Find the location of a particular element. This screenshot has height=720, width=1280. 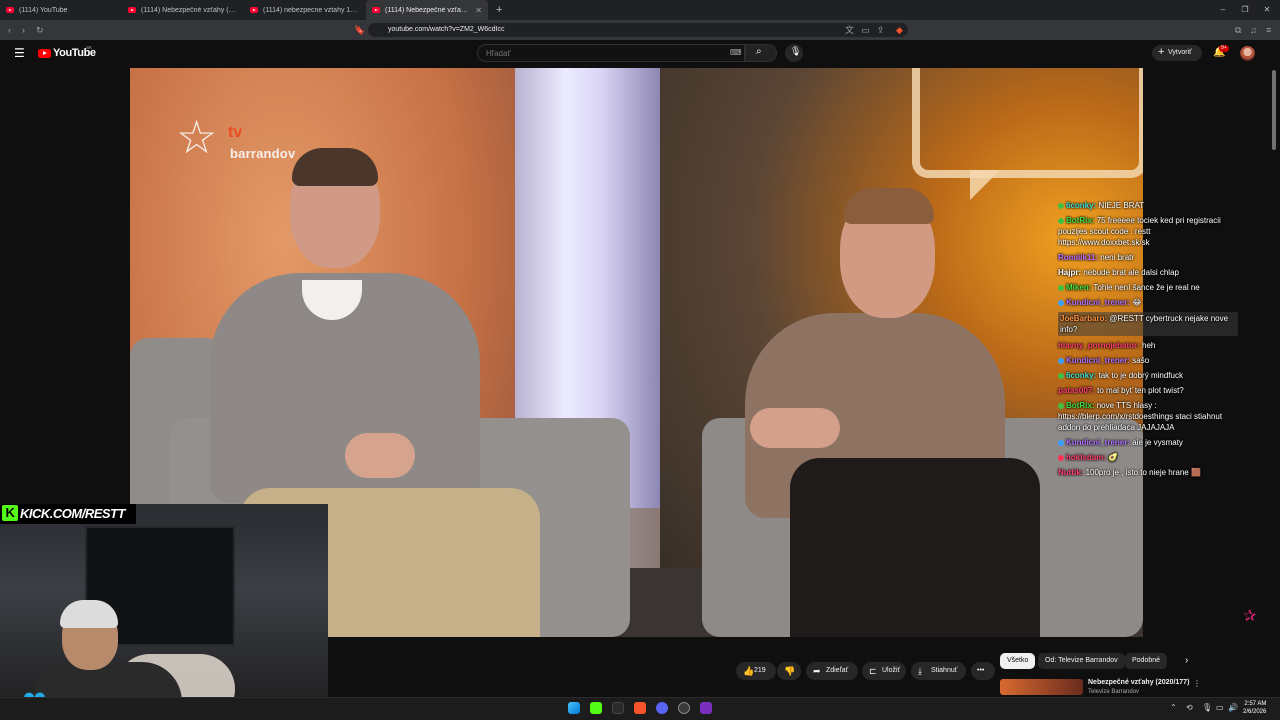

brave-browser-icon is located at coordinates (640, 708).